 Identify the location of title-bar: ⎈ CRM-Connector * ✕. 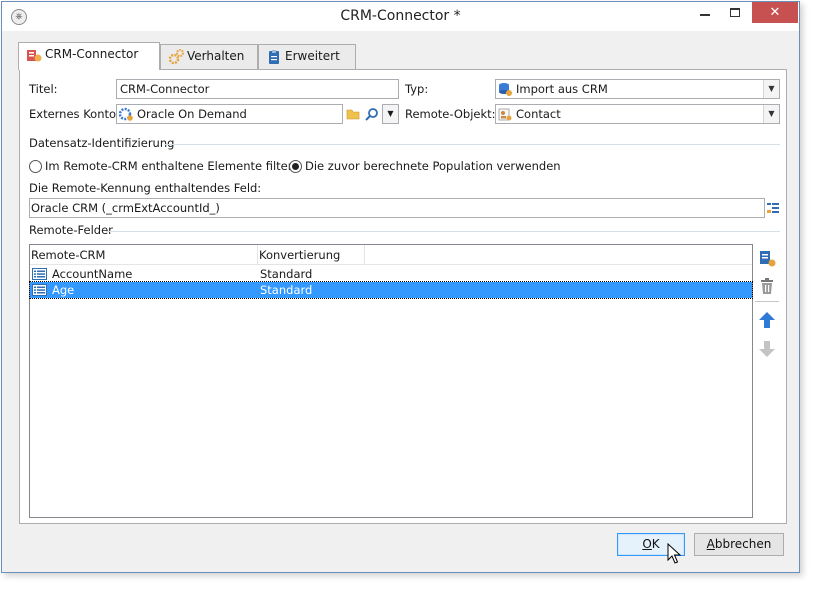
(400, 16).